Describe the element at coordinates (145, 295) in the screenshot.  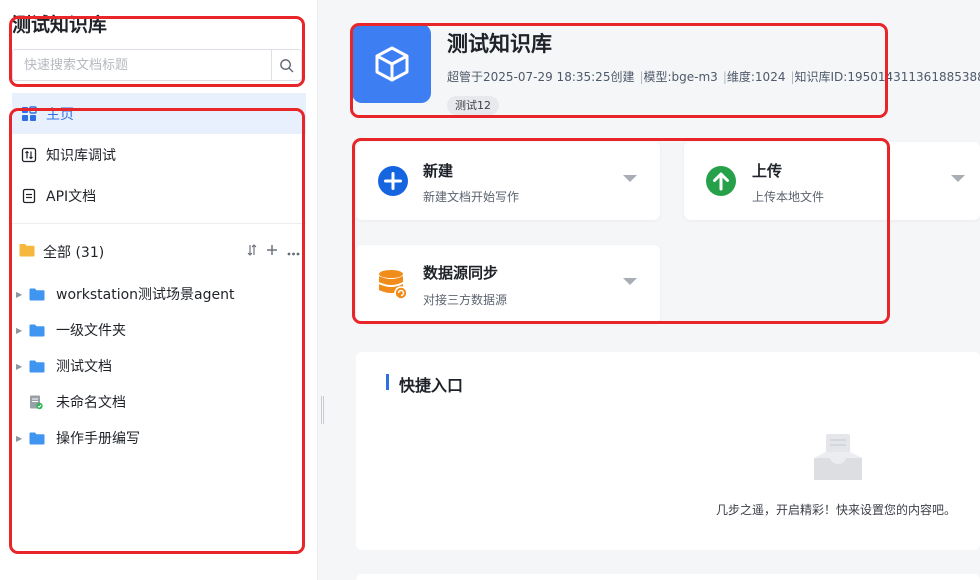
I see `tree-item-label: workstation测试场景agent` at that location.